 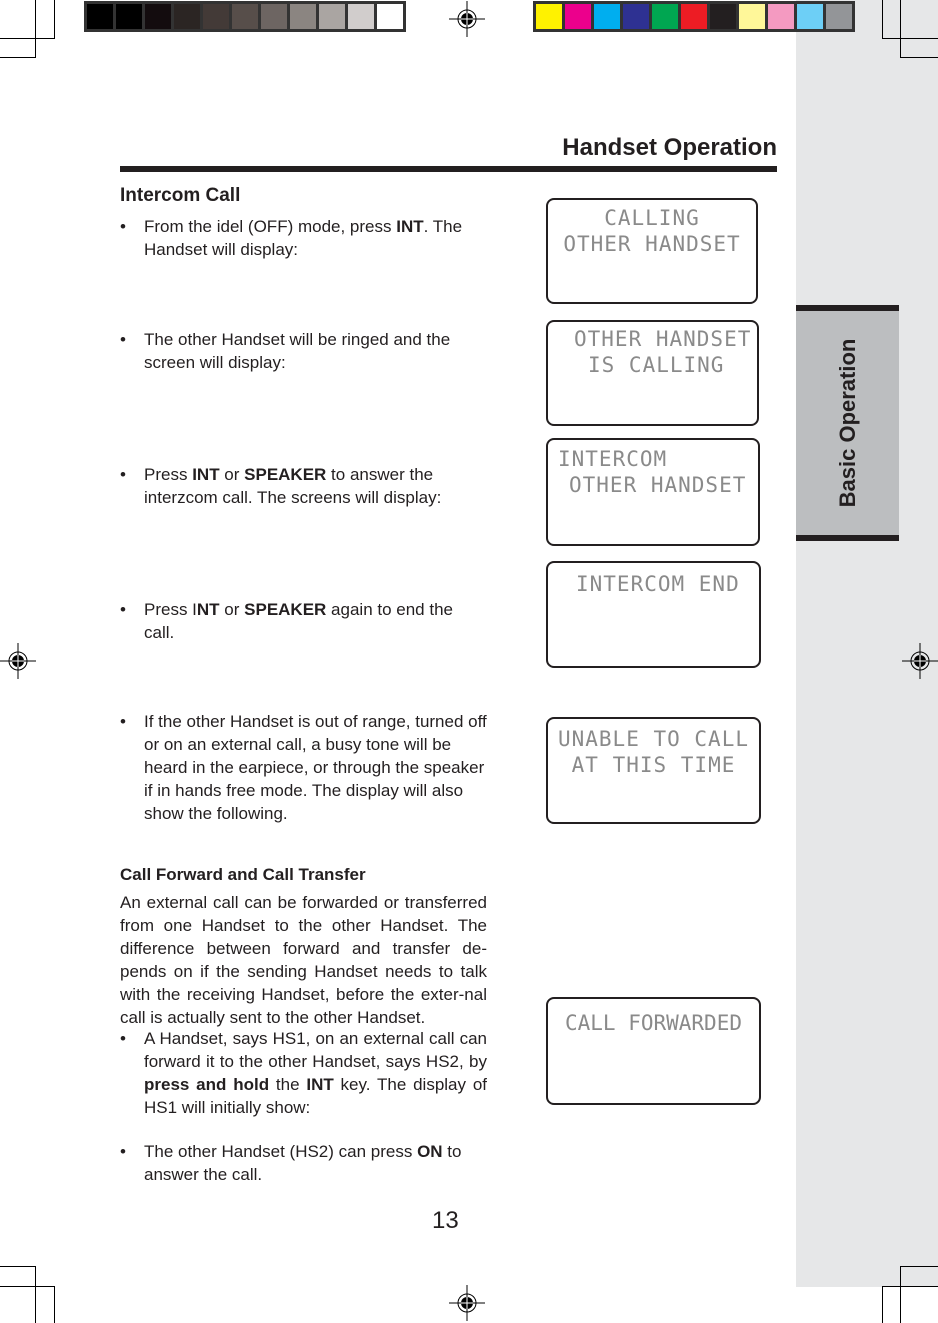 I want to click on section-tab-label: Basic Operation, so click(x=847, y=423).